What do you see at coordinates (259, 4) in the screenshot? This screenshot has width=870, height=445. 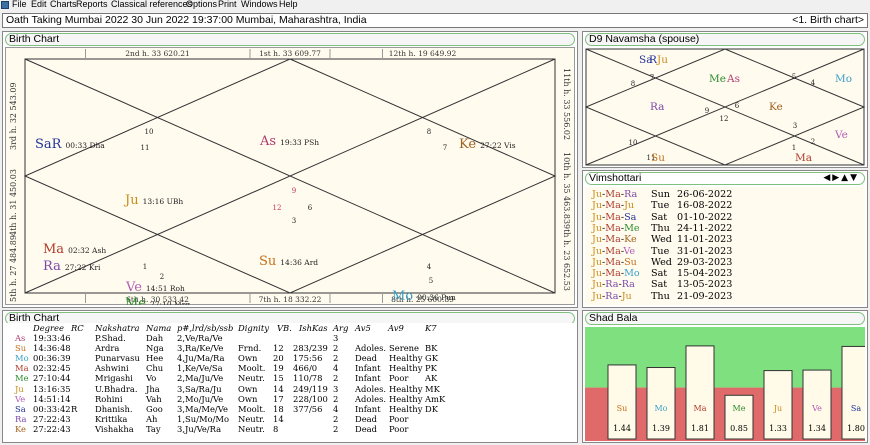 I see `menu-windows: Windows` at bounding box center [259, 4].